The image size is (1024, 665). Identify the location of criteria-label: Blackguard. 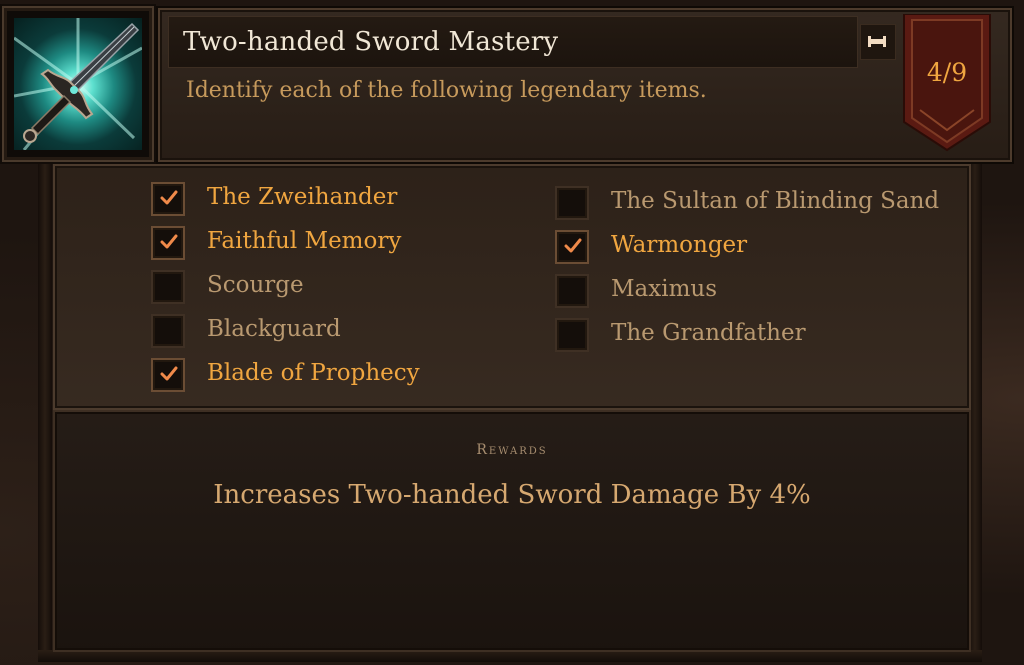
(274, 329).